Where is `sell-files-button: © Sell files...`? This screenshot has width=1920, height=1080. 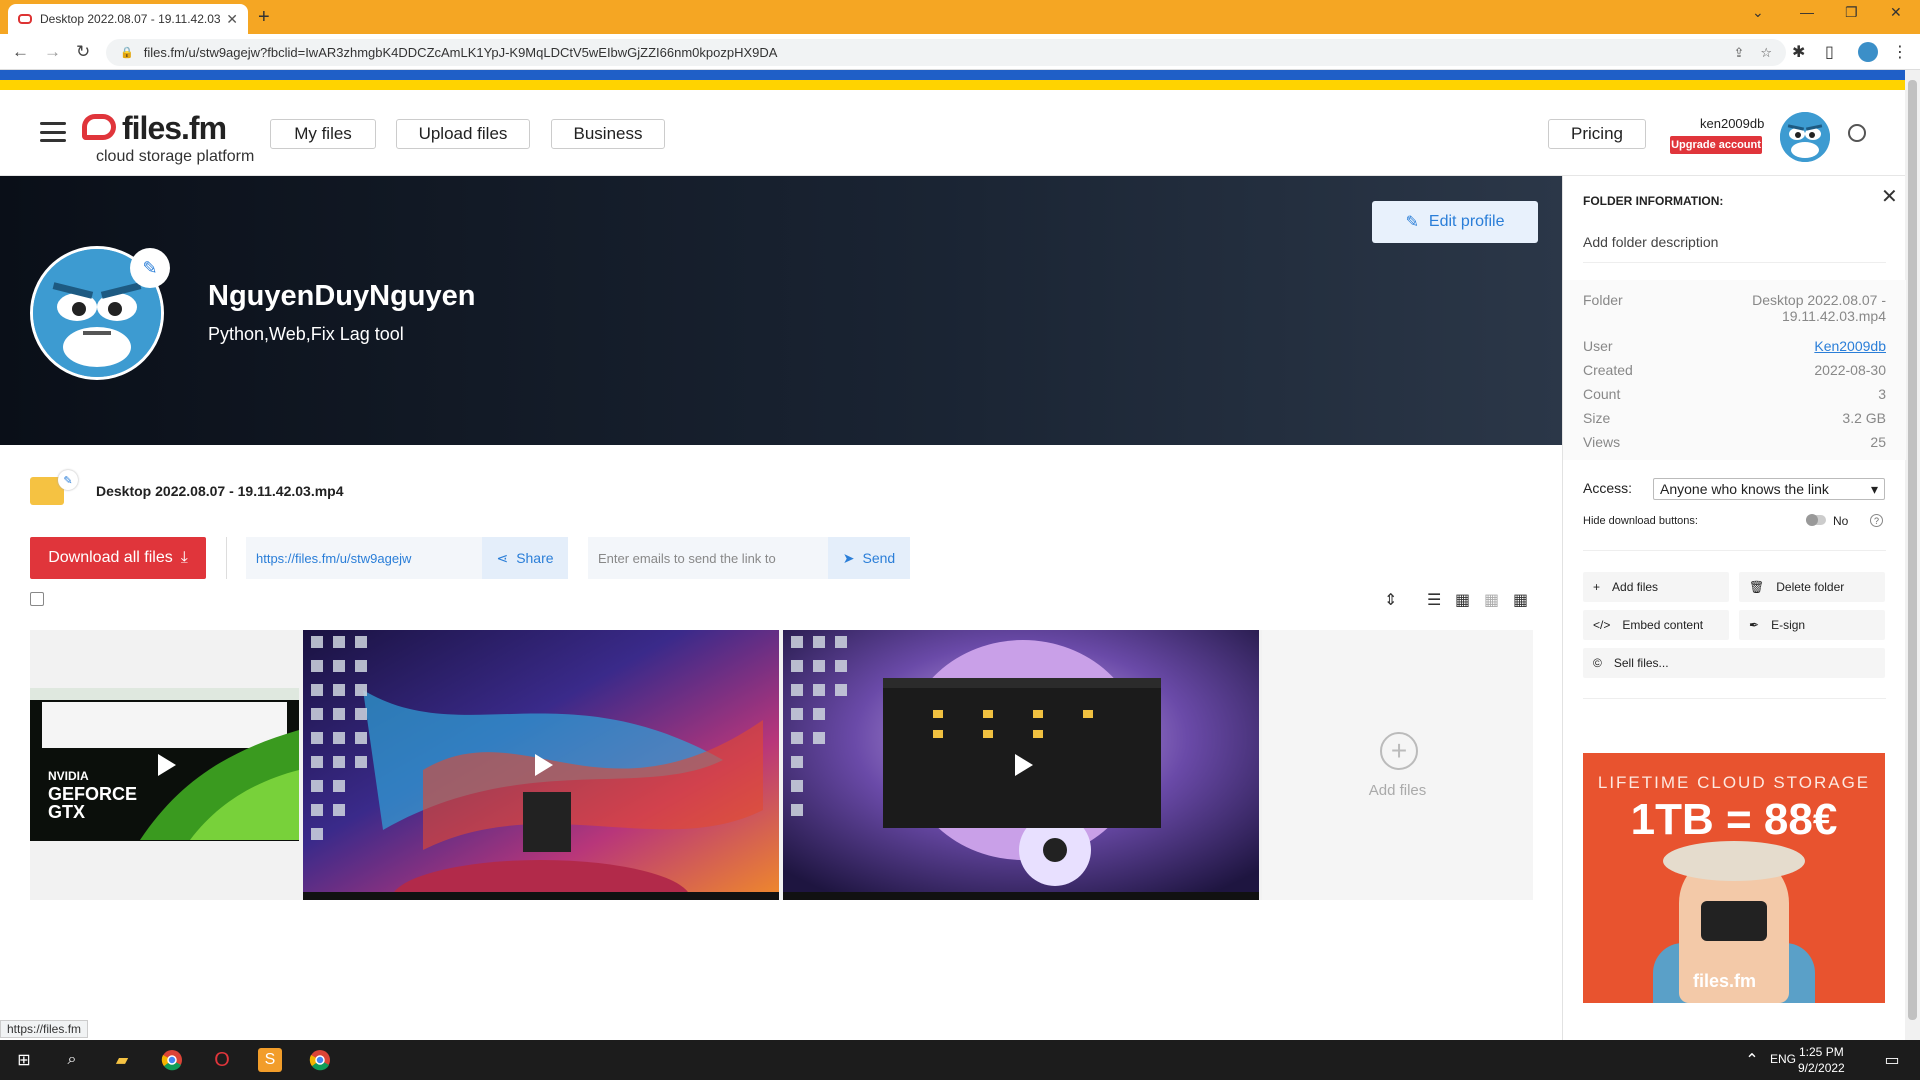 sell-files-button: © Sell files... is located at coordinates (1734, 663).